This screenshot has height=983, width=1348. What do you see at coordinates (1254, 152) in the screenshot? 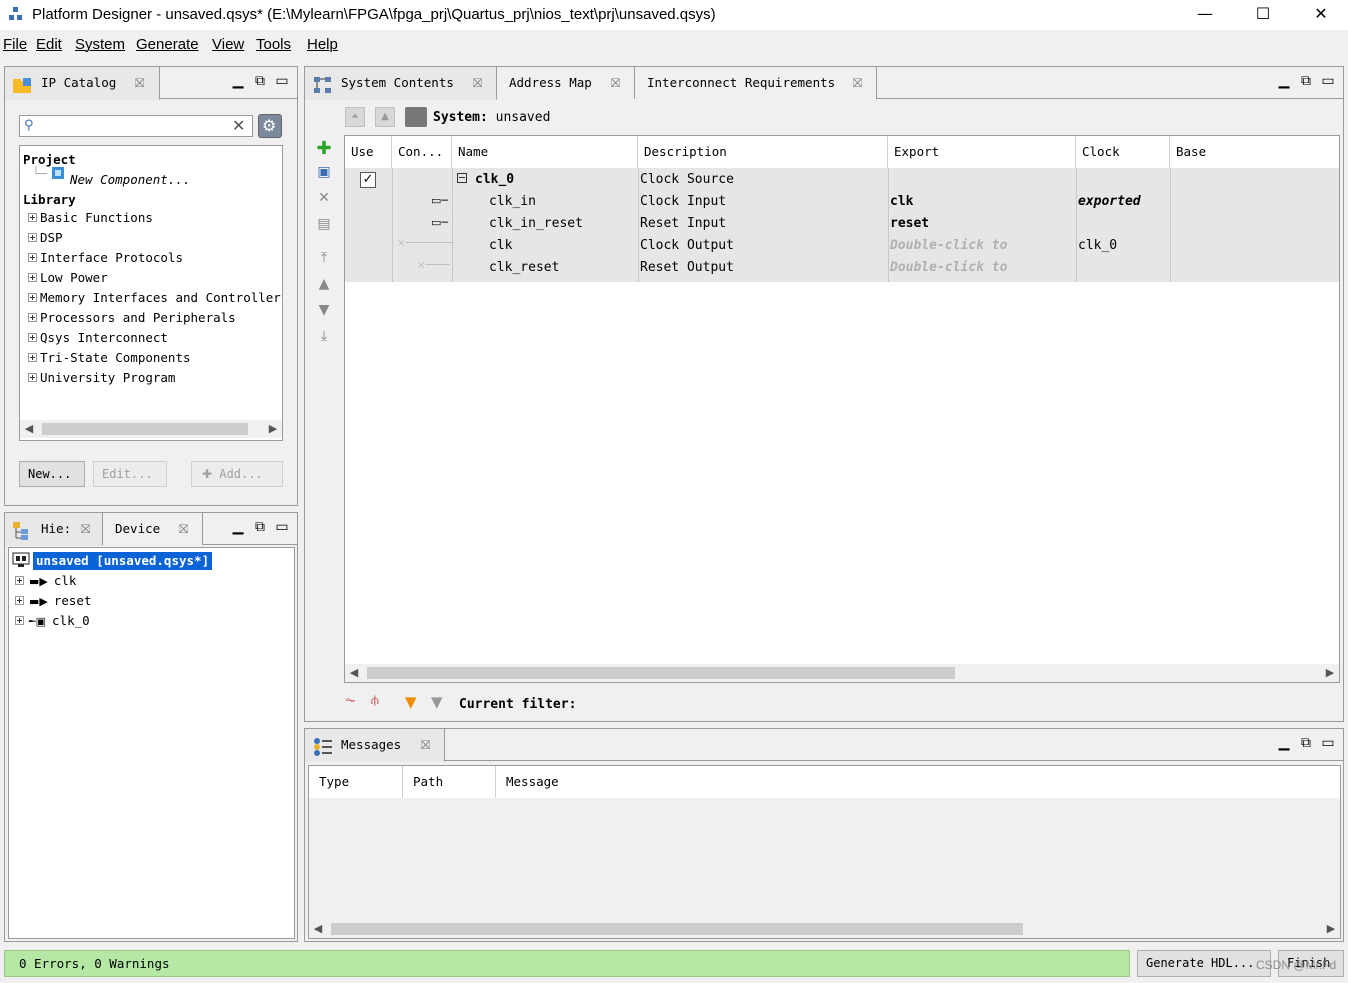
I see `column-header: Base` at bounding box center [1254, 152].